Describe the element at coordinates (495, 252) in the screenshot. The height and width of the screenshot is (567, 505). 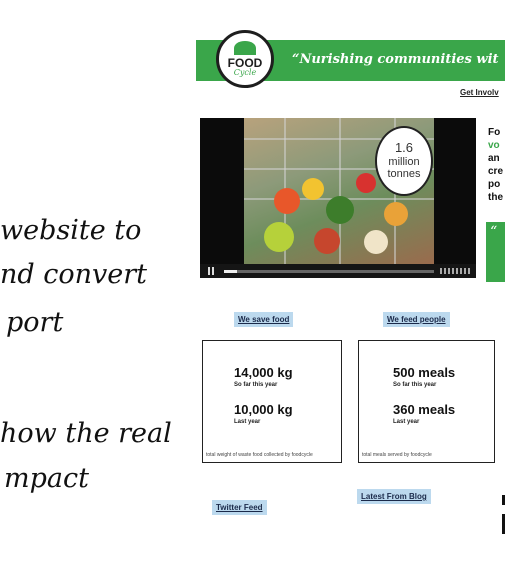
I see `quote-box: “` at that location.